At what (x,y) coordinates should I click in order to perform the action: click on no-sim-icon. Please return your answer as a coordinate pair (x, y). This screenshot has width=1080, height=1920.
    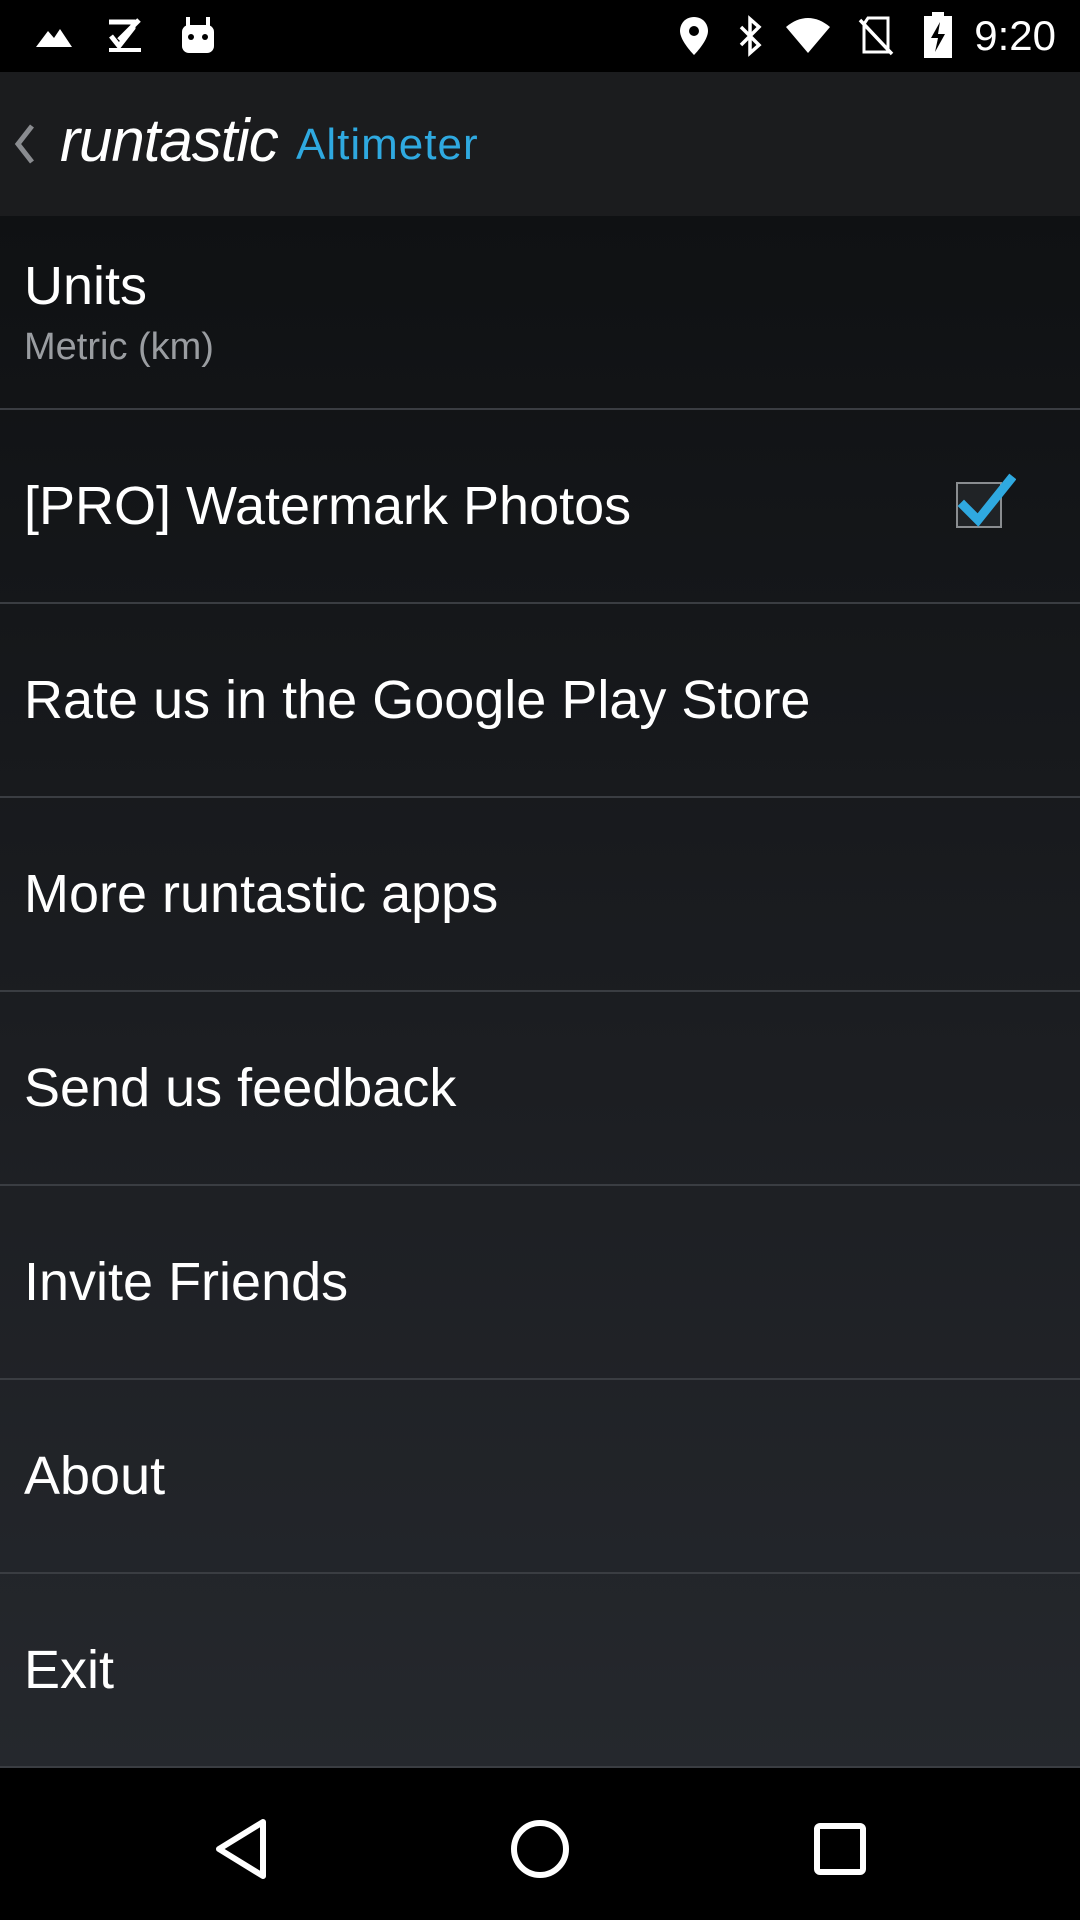
    Looking at the image, I should click on (876, 36).